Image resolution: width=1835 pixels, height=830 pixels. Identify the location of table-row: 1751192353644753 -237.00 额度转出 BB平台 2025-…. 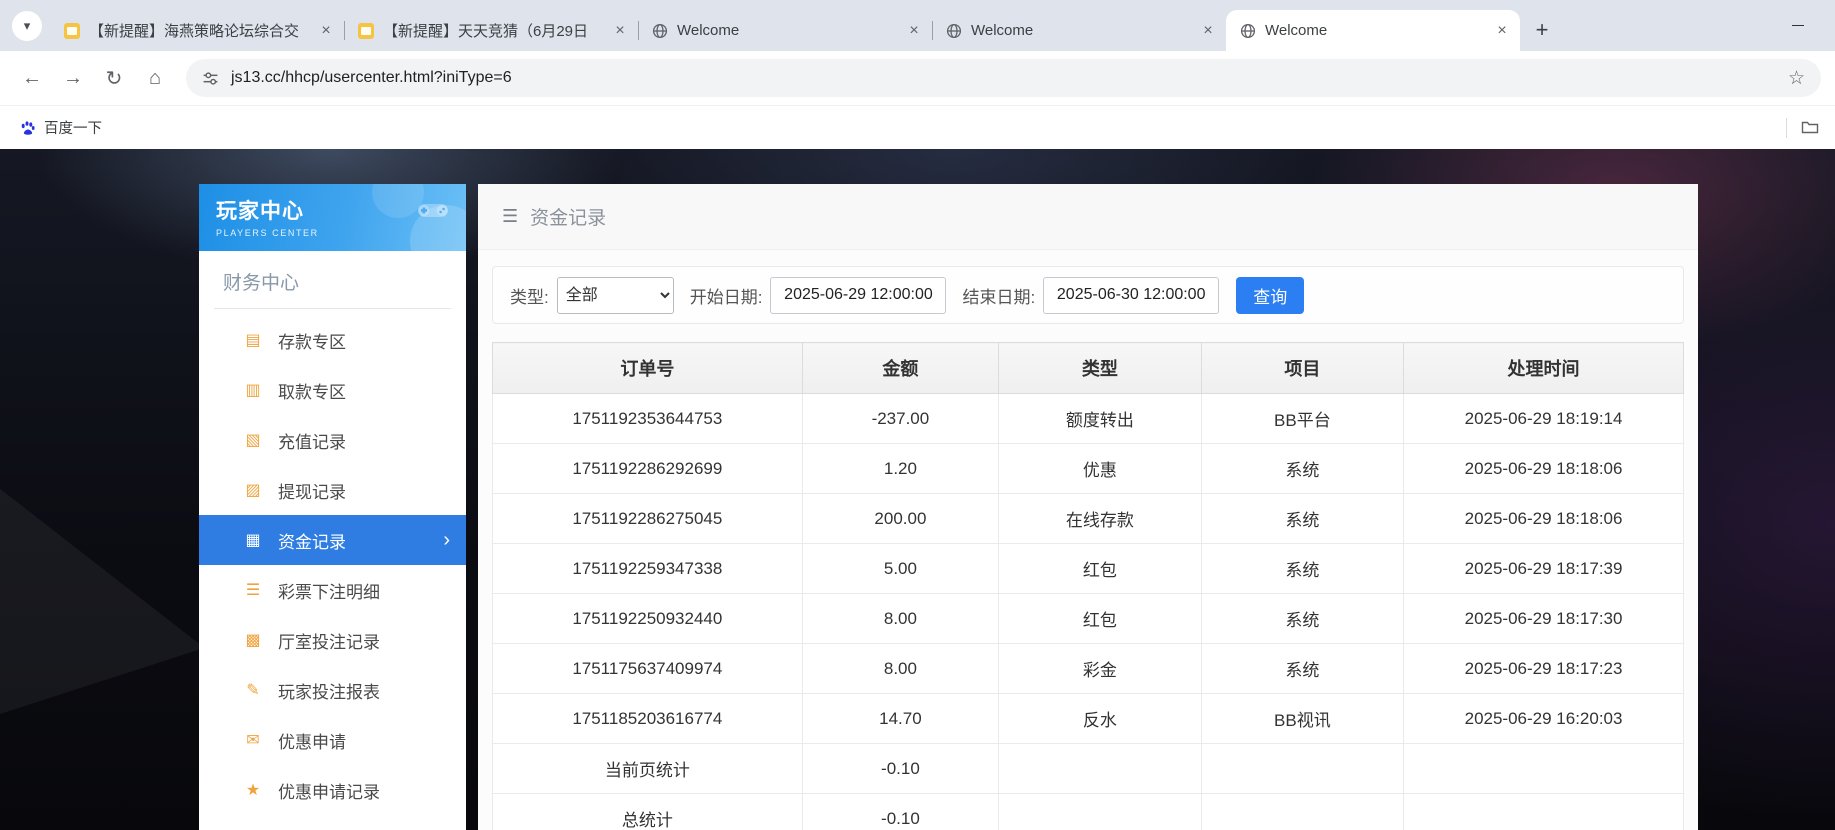
(1088, 418).